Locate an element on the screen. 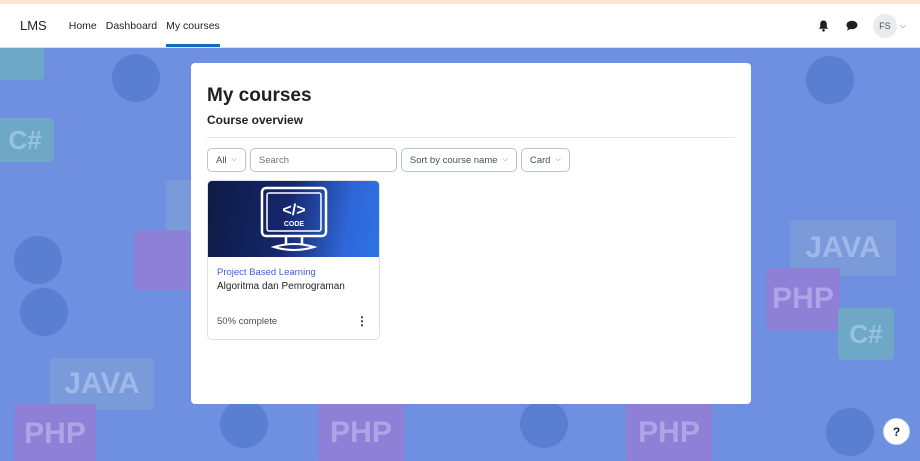 This screenshot has width=920, height=461. grouping-dropdown-label: All is located at coordinates (221, 160).